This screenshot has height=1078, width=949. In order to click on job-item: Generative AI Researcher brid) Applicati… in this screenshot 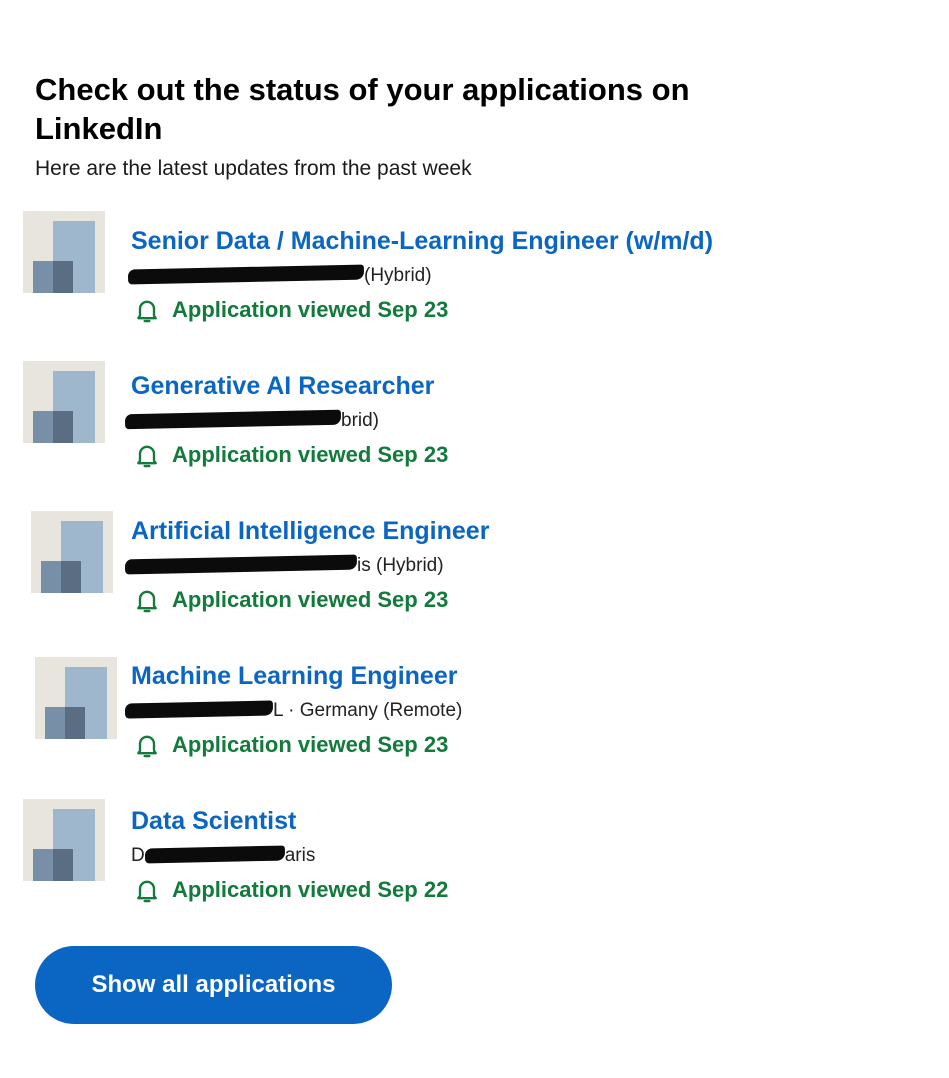, I will do `click(474, 416)`.